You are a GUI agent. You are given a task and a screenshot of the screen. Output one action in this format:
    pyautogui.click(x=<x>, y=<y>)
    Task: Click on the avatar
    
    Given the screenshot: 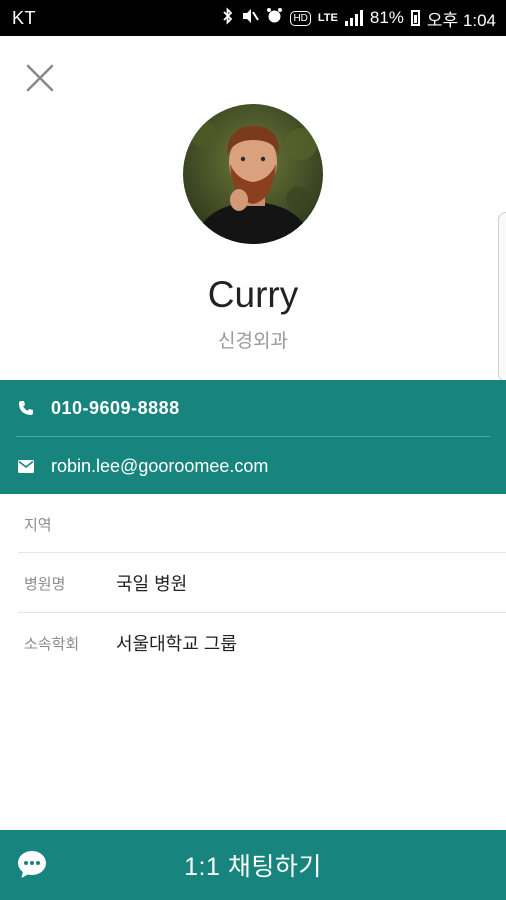 What is the action you would take?
    pyautogui.click(x=253, y=174)
    